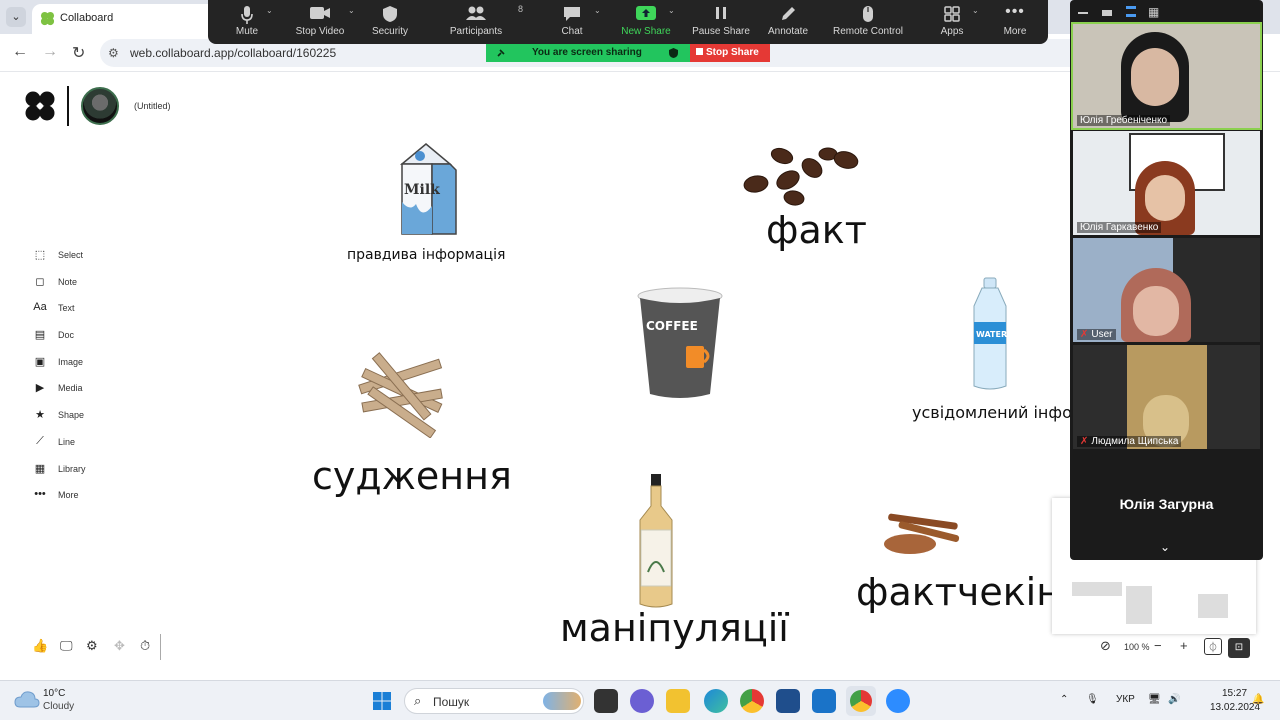 The height and width of the screenshot is (720, 1280). Describe the element at coordinates (788, 22) in the screenshot. I see `annotate-button: Annotate` at that location.